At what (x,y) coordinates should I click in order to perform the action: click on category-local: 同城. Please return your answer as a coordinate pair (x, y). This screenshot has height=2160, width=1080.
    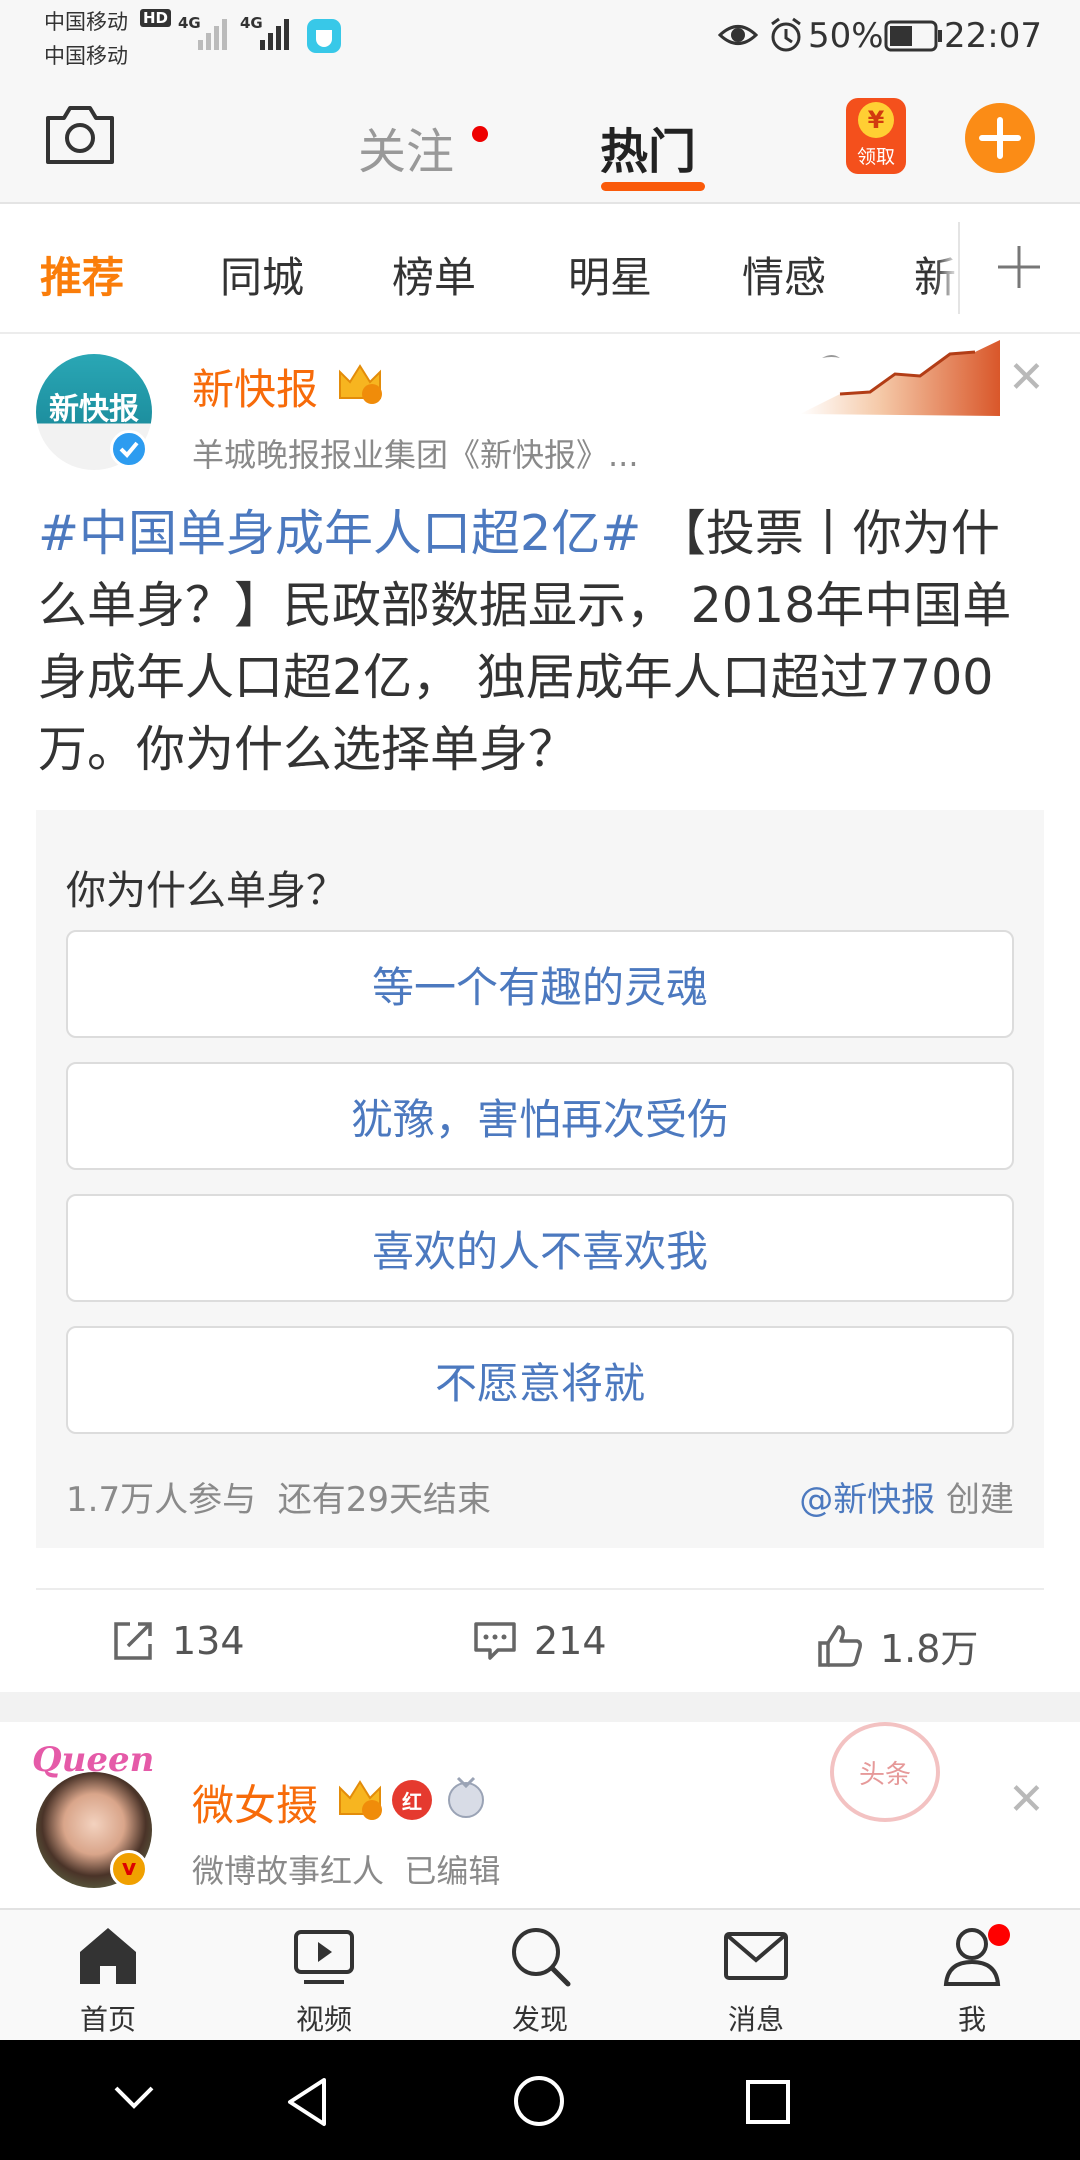
    Looking at the image, I should click on (262, 274).